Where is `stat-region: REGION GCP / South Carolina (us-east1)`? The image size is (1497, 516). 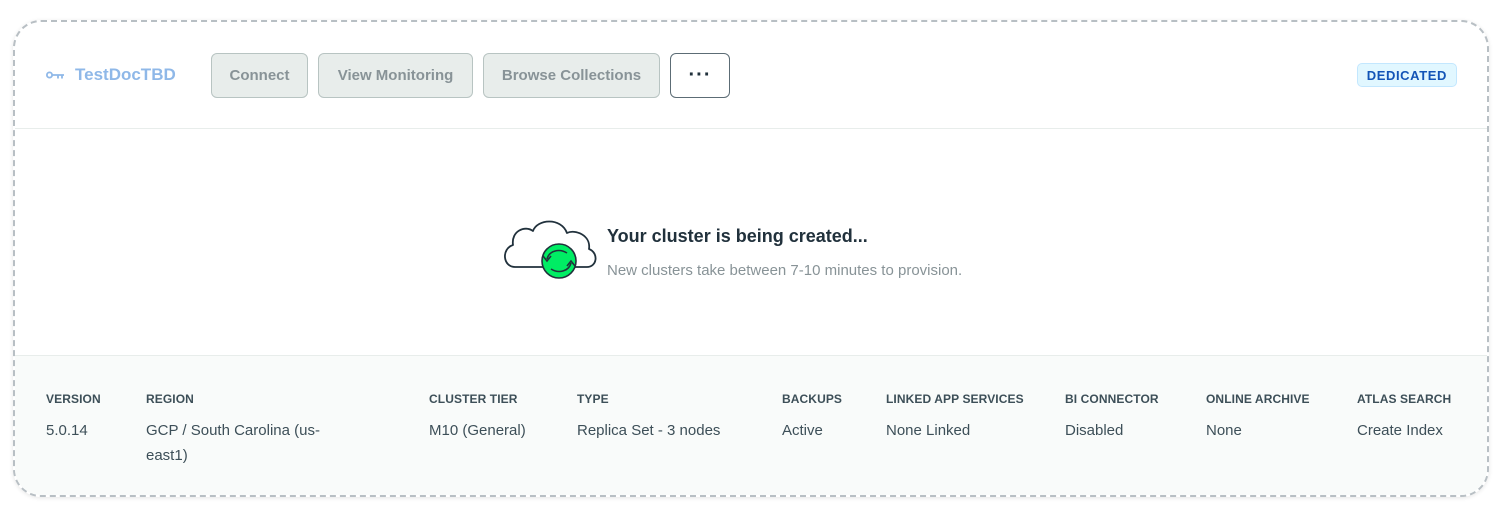 stat-region: REGION GCP / South Carolina (us-east1) is located at coordinates (253, 430).